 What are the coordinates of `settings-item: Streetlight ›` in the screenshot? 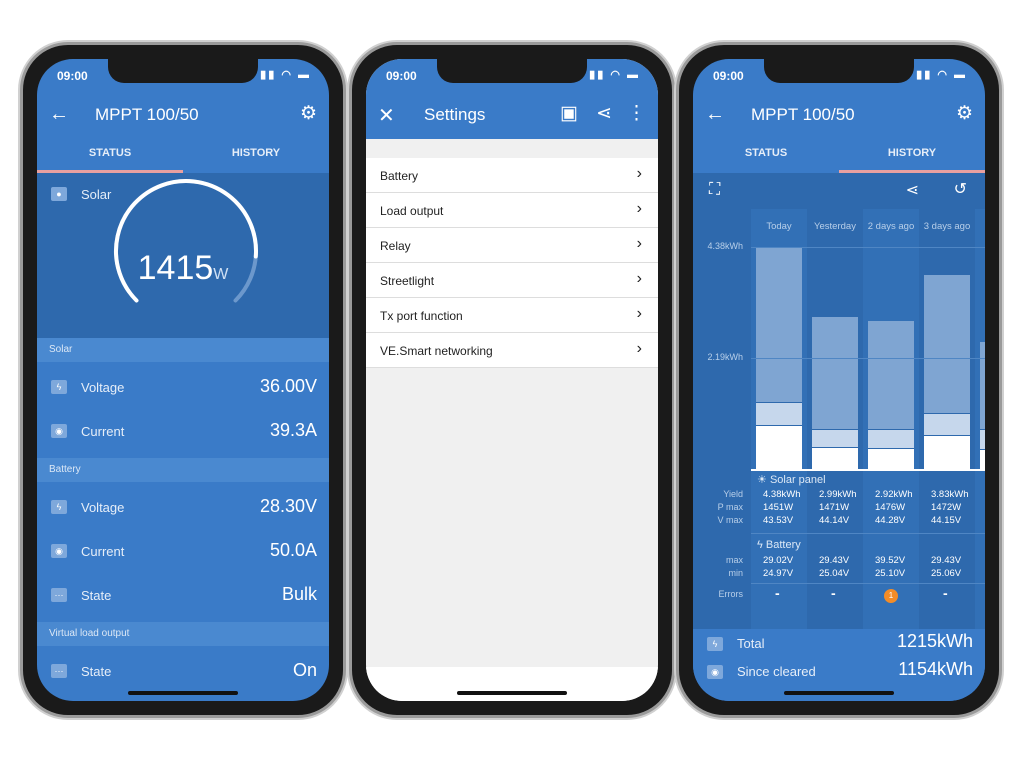 It's located at (512, 280).